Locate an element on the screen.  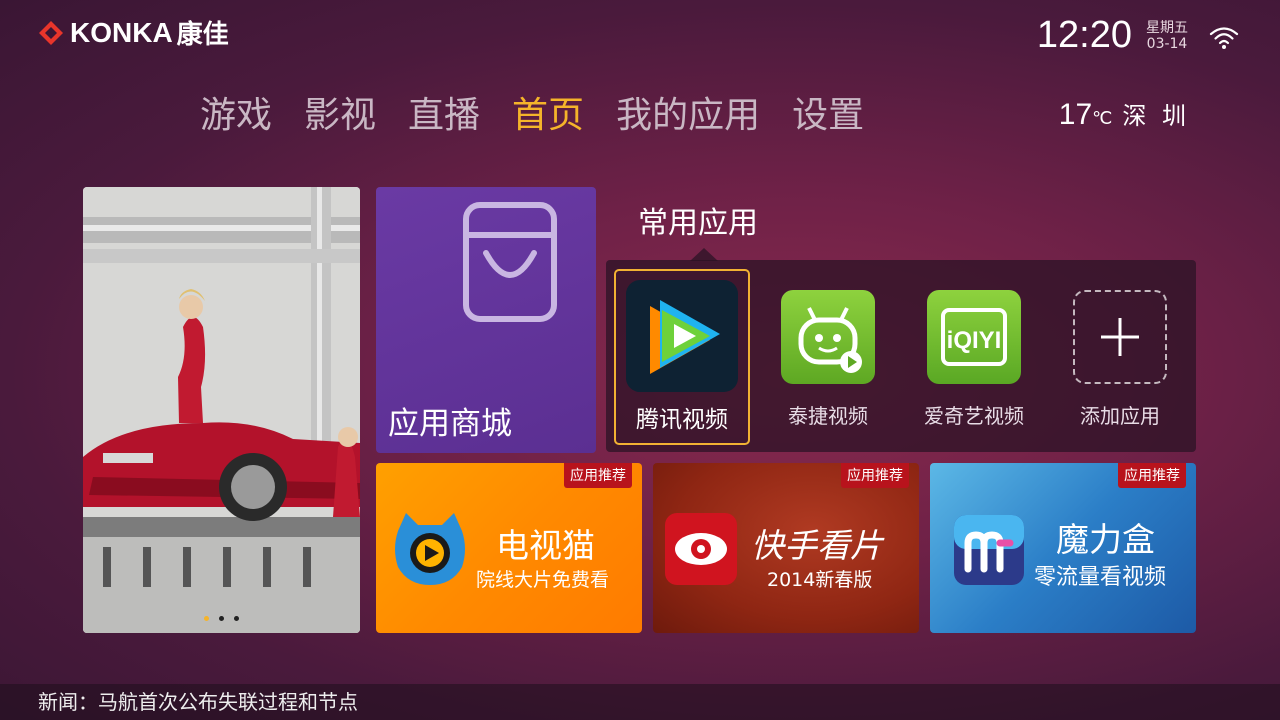
promo-banner is located at coordinates (221, 410).